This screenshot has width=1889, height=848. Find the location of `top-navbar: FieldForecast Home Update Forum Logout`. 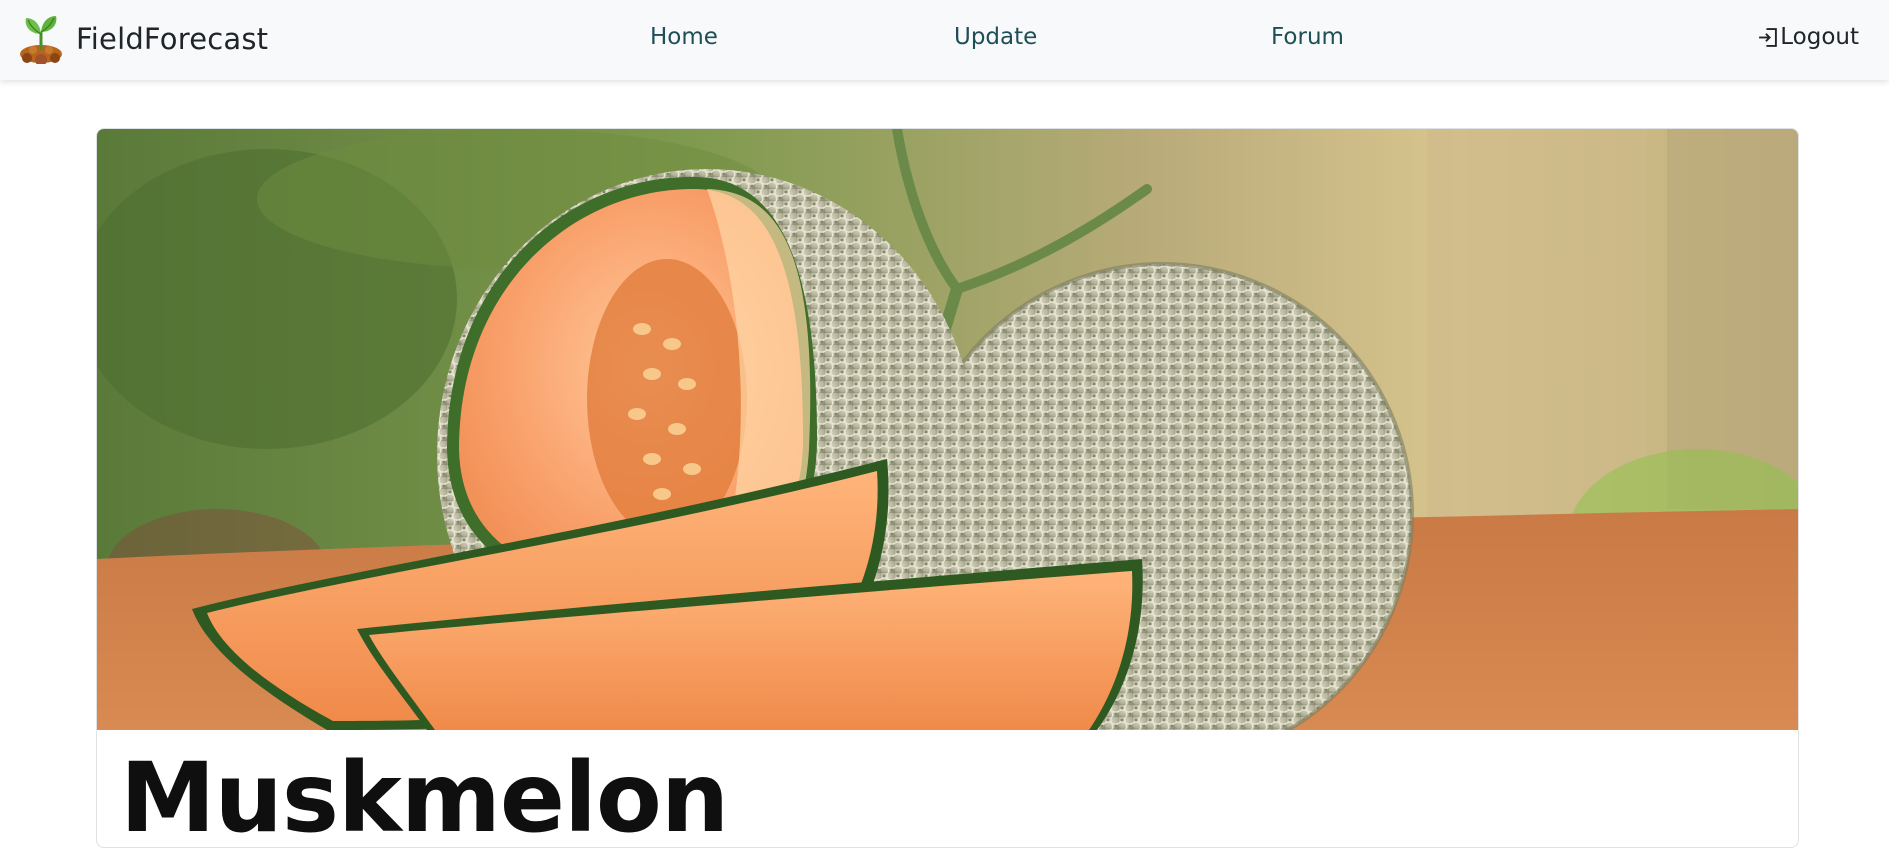

top-navbar: FieldForecast Home Update Forum Logout is located at coordinates (944, 40).